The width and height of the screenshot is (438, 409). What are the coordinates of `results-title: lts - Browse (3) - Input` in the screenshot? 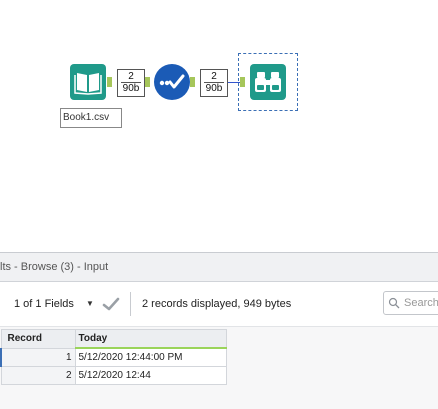 It's located at (219, 267).